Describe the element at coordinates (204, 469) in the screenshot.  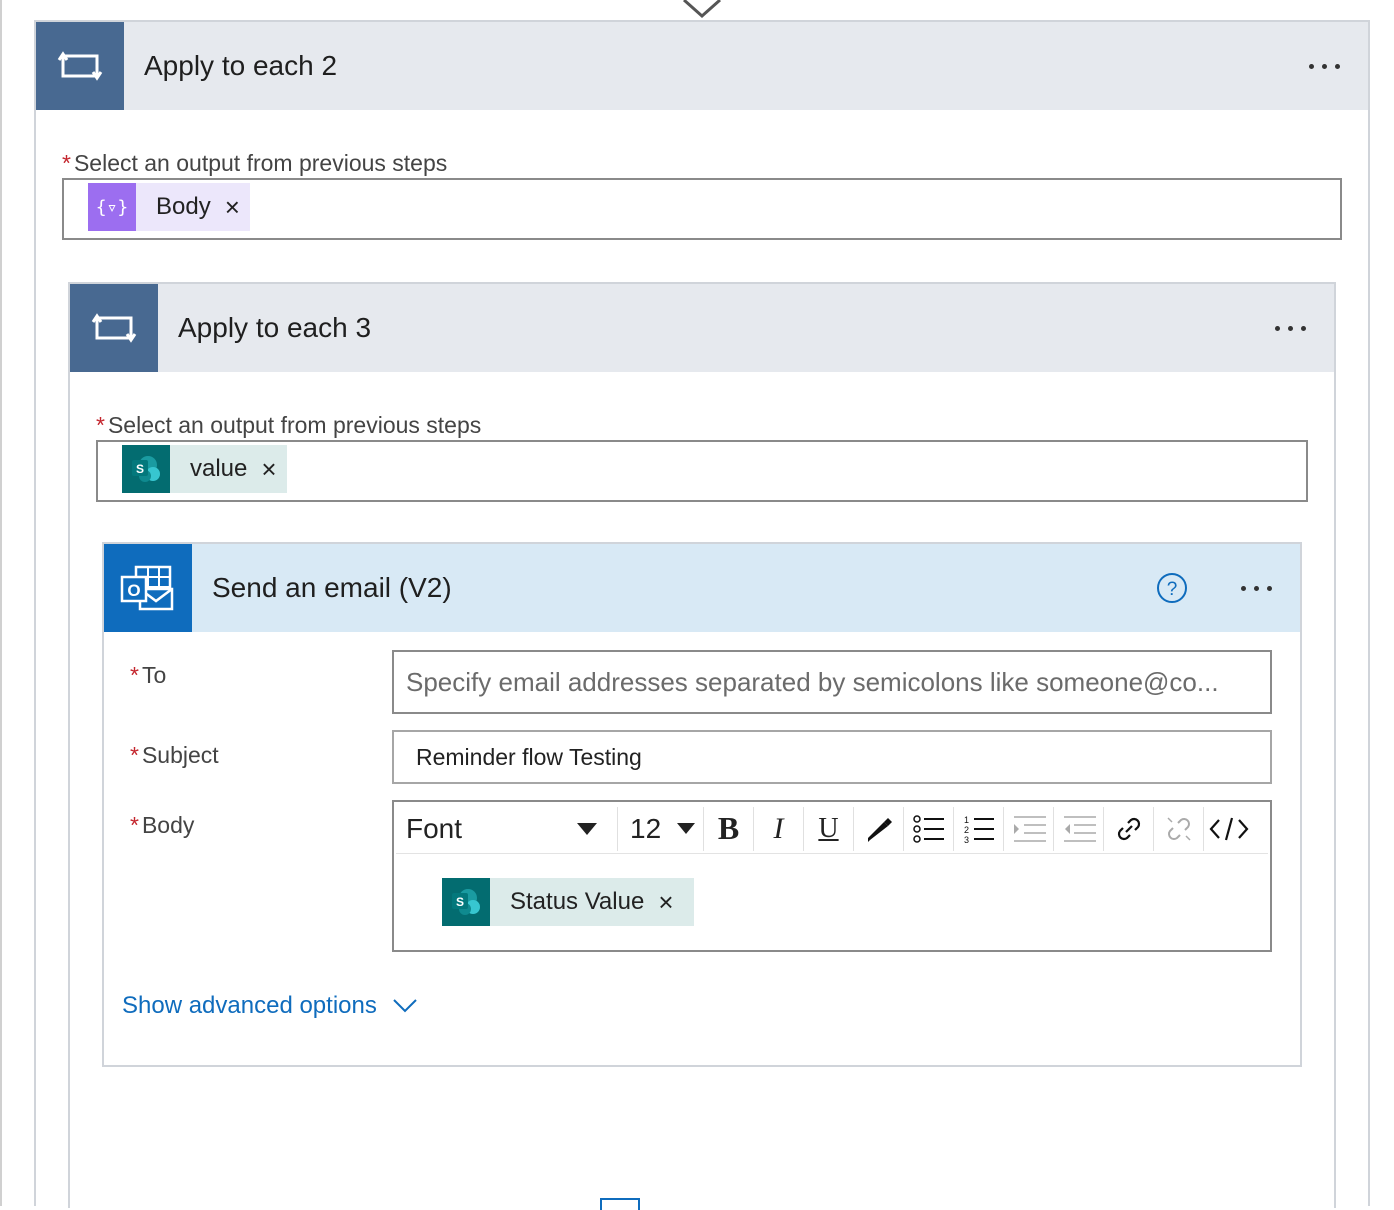
I see `value-token: S value ×` at that location.